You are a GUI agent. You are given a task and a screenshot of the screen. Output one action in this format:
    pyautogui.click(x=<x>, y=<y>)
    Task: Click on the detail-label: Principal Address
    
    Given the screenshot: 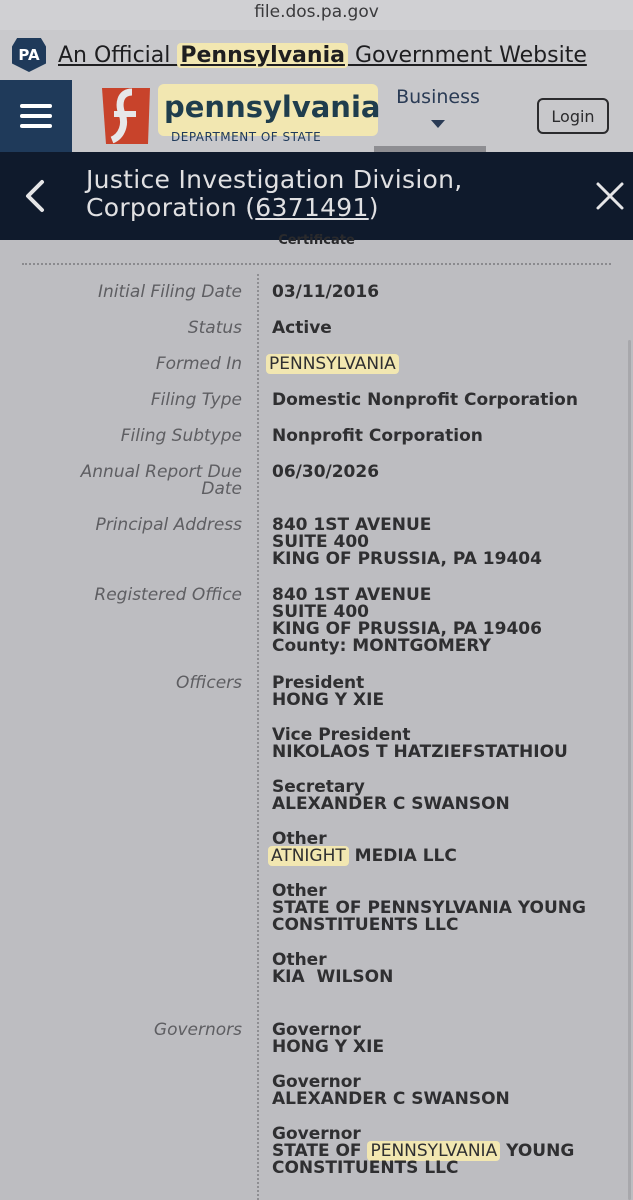 What is the action you would take?
    pyautogui.click(x=168, y=525)
    